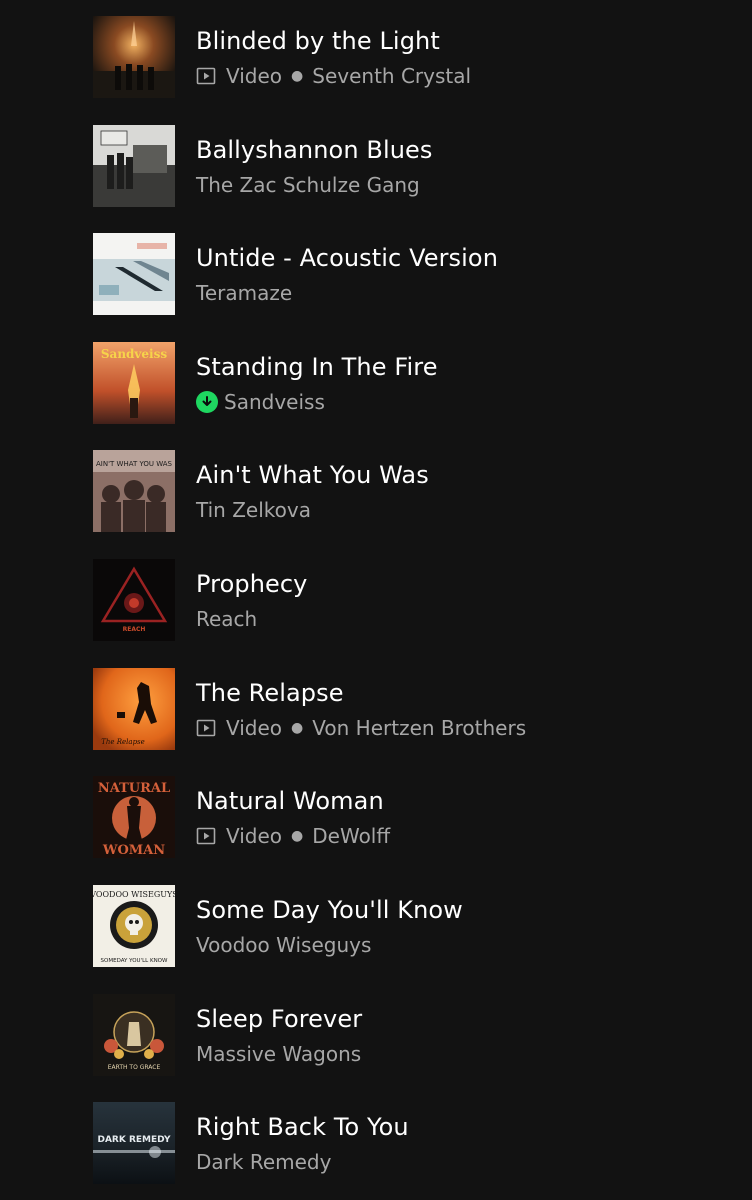 The height and width of the screenshot is (1200, 752). I want to click on track-title: Natural Woman, so click(290, 801).